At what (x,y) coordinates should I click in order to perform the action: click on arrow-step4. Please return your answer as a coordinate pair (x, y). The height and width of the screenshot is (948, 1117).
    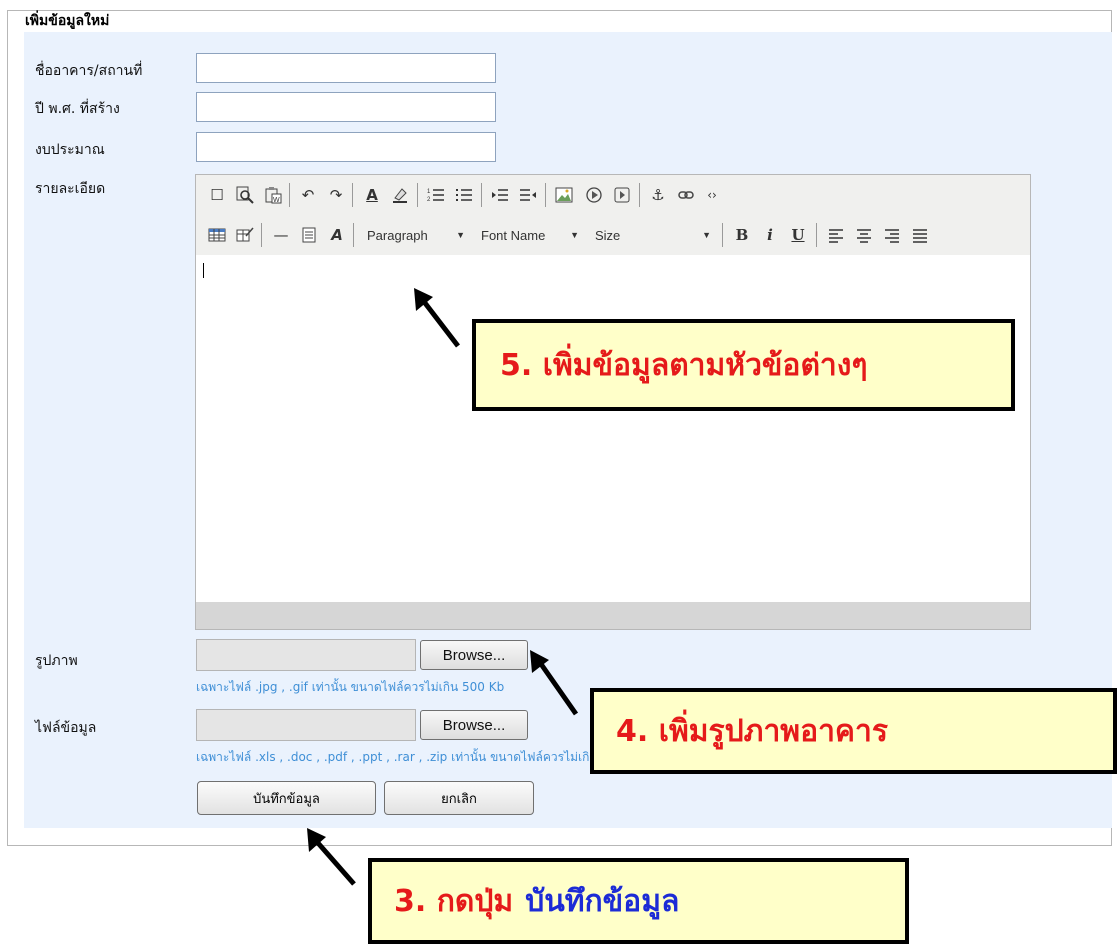
    Looking at the image, I should click on (558, 689).